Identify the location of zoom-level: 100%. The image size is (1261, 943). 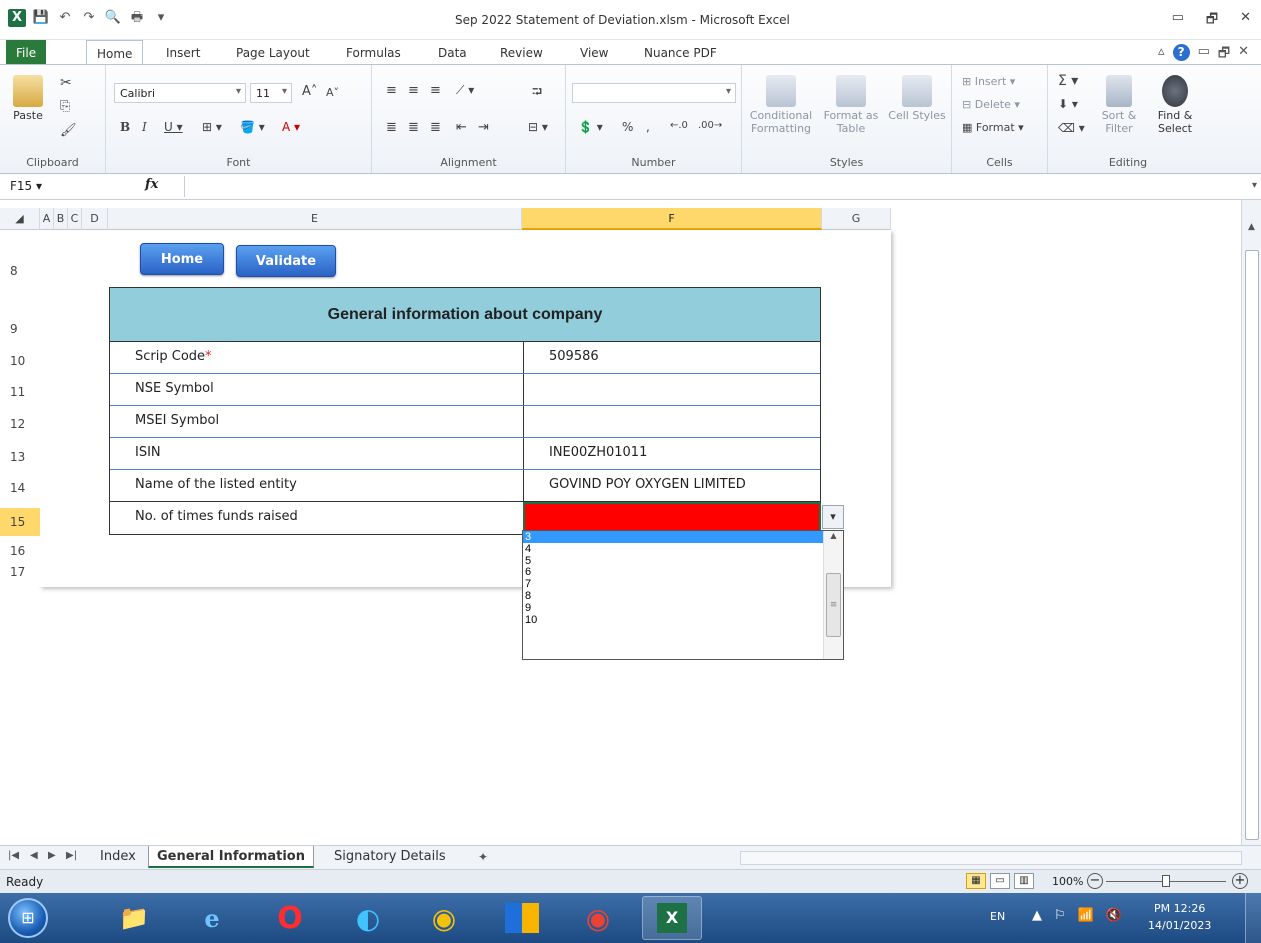
(1067, 881).